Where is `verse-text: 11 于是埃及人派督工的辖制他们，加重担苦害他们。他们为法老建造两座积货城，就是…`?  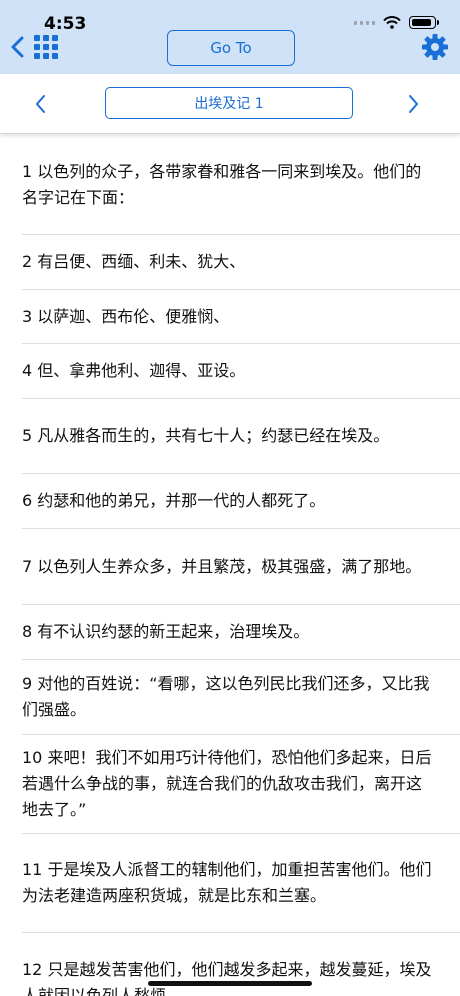
verse-text: 11 于是埃及人派督工的辖制他们，加重担苦害他们。他们为法老建造两座积货城，就是… is located at coordinates (227, 882).